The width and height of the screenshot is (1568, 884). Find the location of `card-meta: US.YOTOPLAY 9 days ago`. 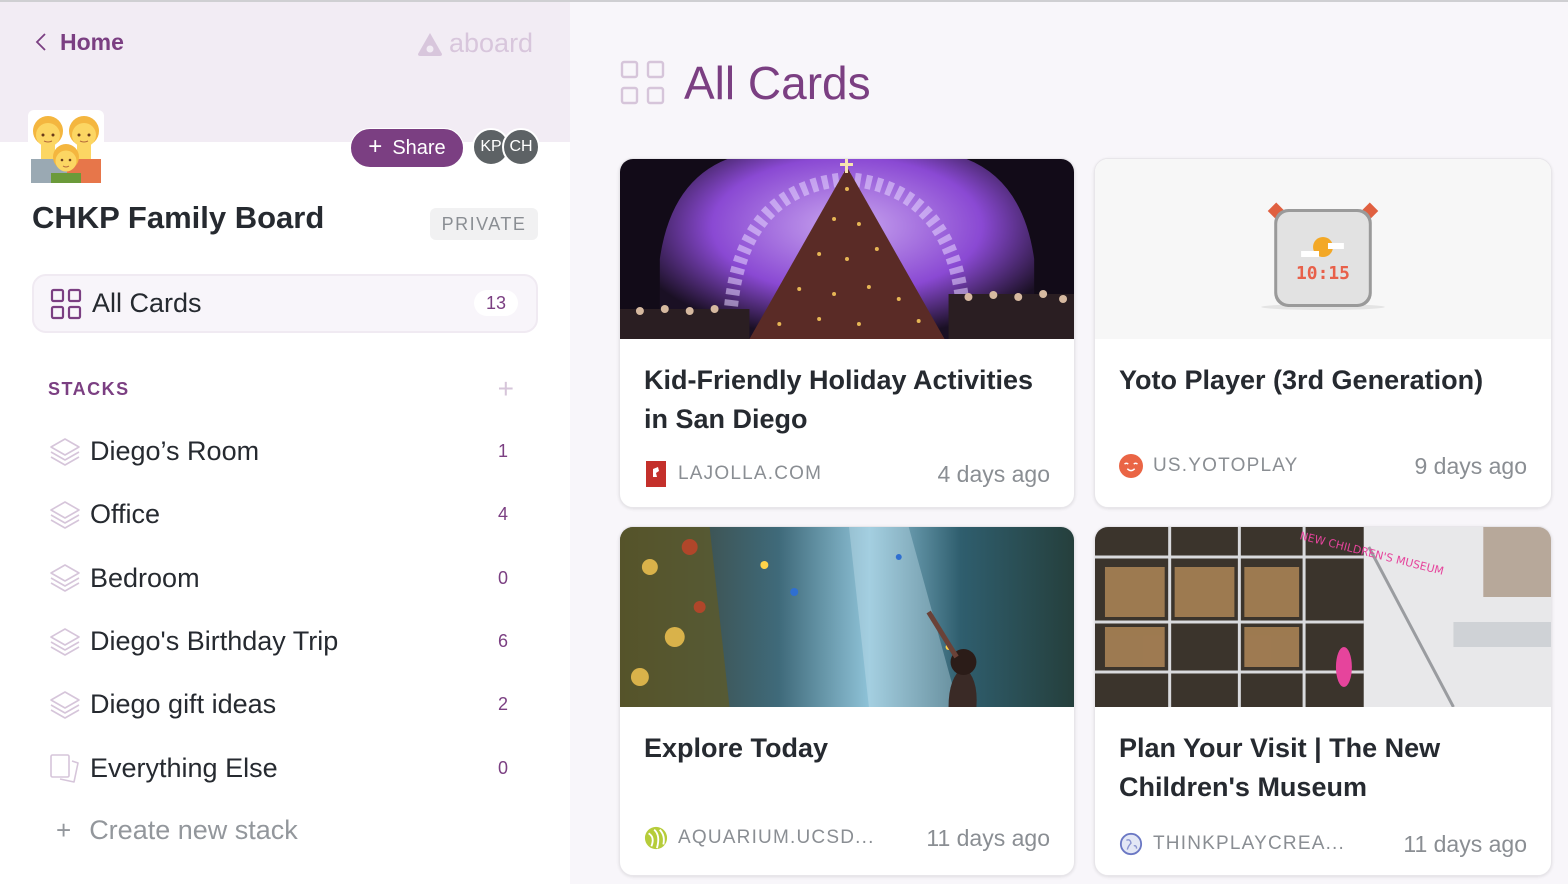

card-meta: US.YOTOPLAY 9 days ago is located at coordinates (1323, 466).